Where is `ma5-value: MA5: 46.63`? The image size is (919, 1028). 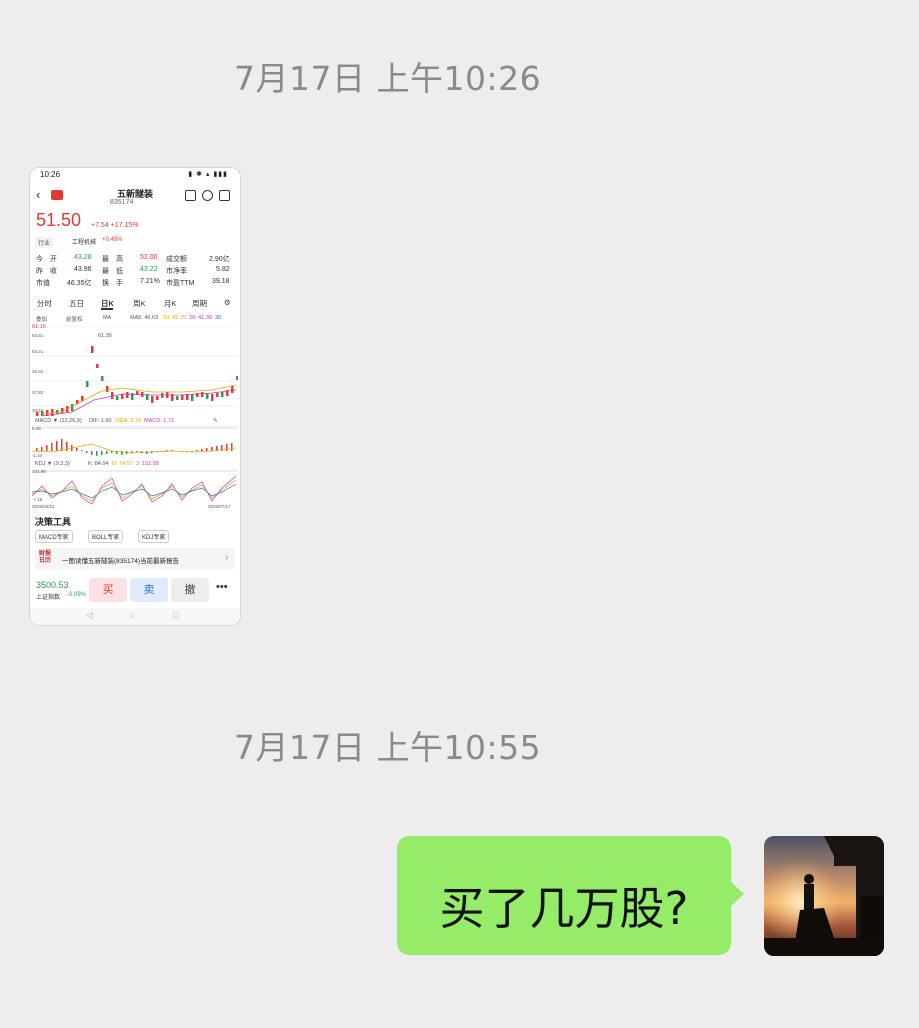
ma5-value: MA5: 46.63 is located at coordinates (144, 318).